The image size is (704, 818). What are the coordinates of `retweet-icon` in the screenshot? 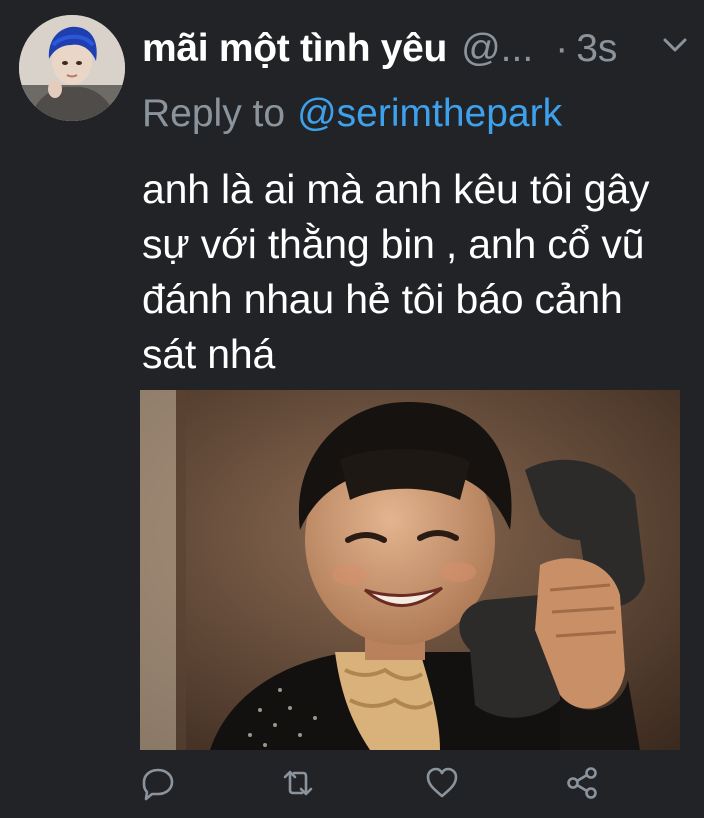 It's located at (298, 783).